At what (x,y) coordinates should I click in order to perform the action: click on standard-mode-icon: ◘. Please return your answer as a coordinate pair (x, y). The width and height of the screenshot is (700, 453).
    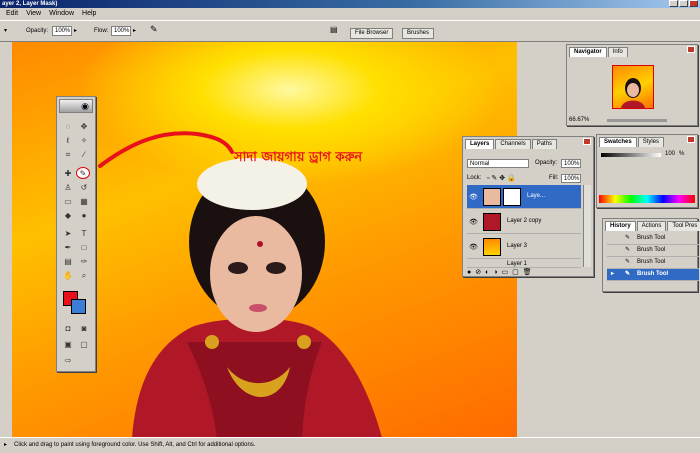
    Looking at the image, I should click on (68, 329).